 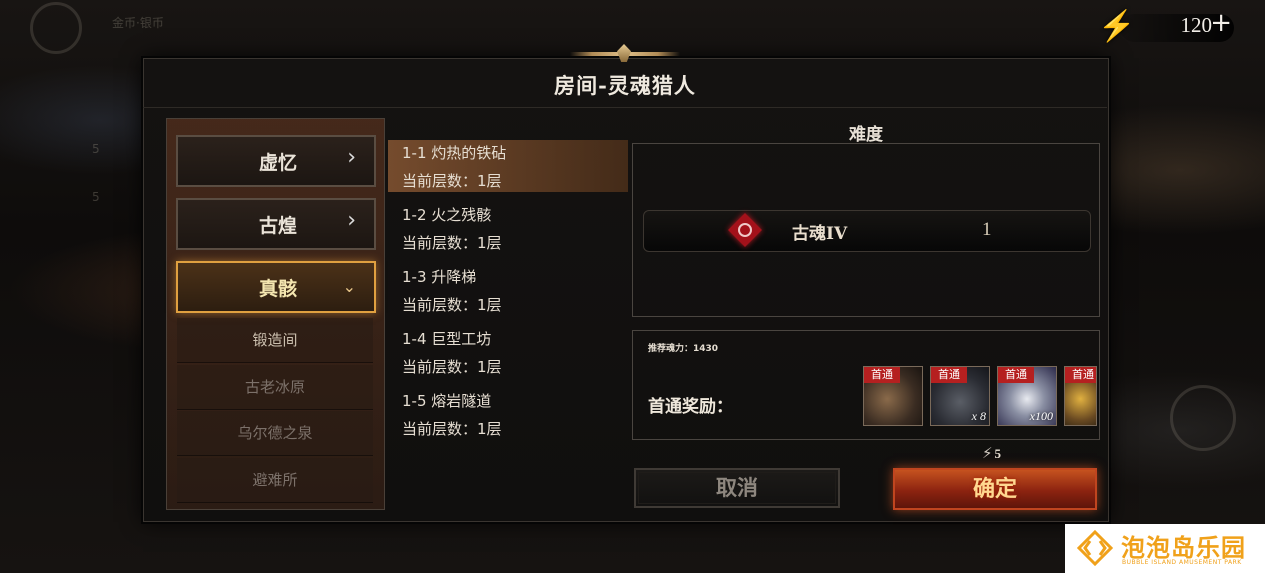 I want to click on watermark-logo: 泡泡岛乐园 BUBBLE ISLAND AMUSEMENT PARK, so click(x=1165, y=548).